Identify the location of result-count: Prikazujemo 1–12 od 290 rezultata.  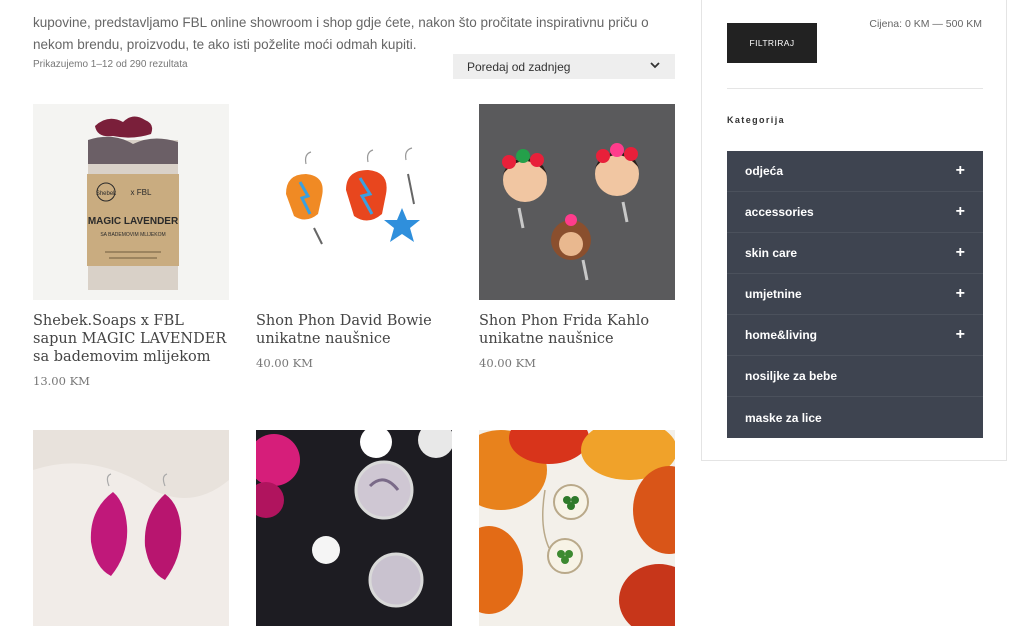
(110, 64).